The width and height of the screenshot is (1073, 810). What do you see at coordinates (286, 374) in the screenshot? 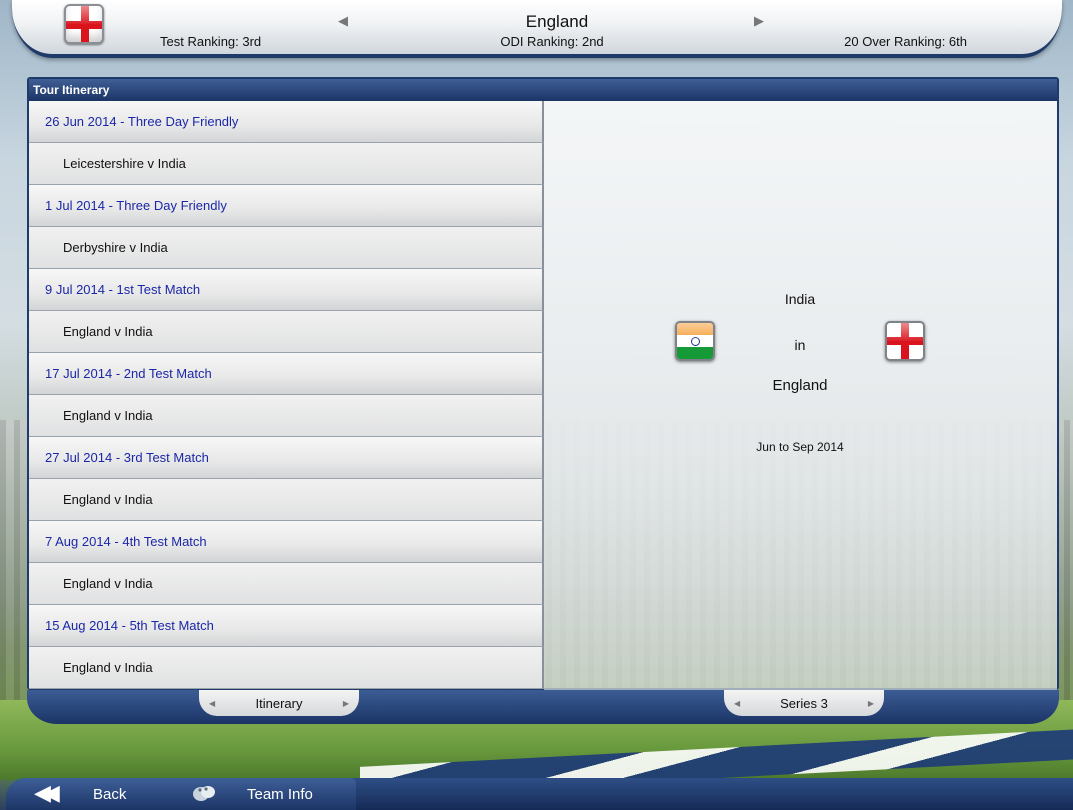
I see `list-item-date: 17 Jul 2014 - 2nd Test Match` at bounding box center [286, 374].